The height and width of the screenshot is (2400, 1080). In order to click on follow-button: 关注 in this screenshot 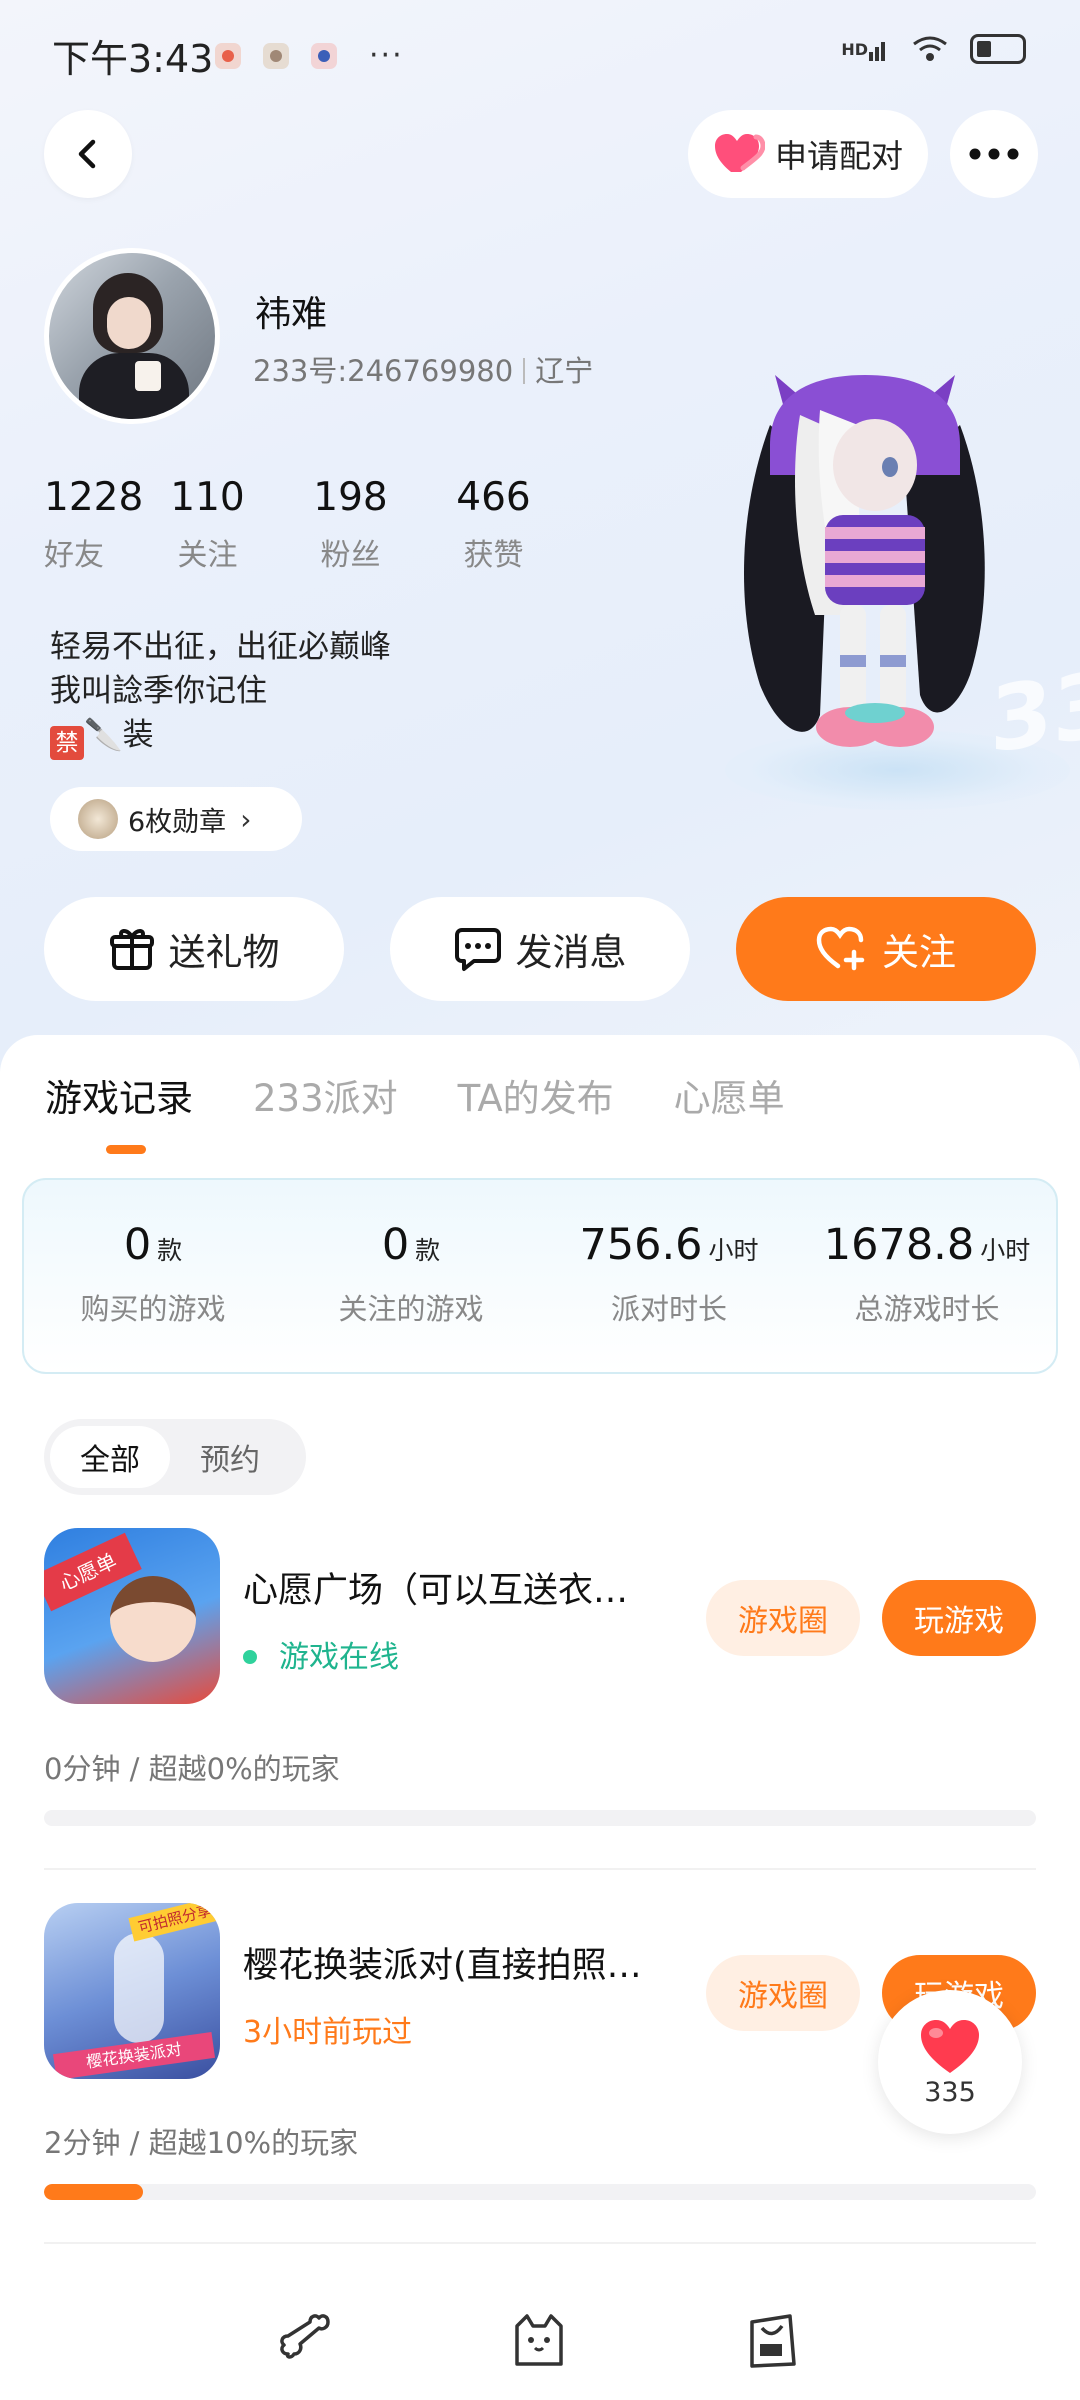, I will do `click(886, 949)`.